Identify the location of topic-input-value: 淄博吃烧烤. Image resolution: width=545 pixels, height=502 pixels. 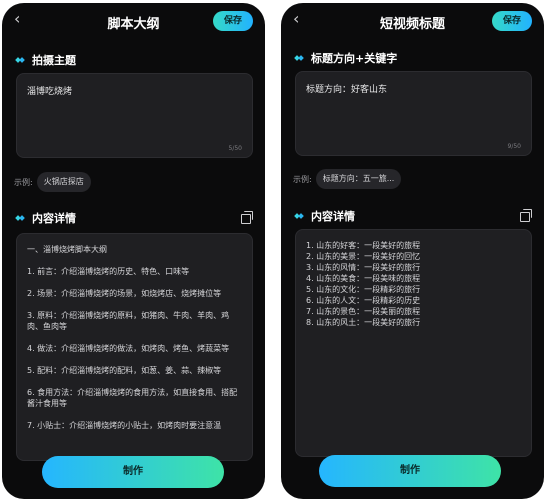
(50, 92).